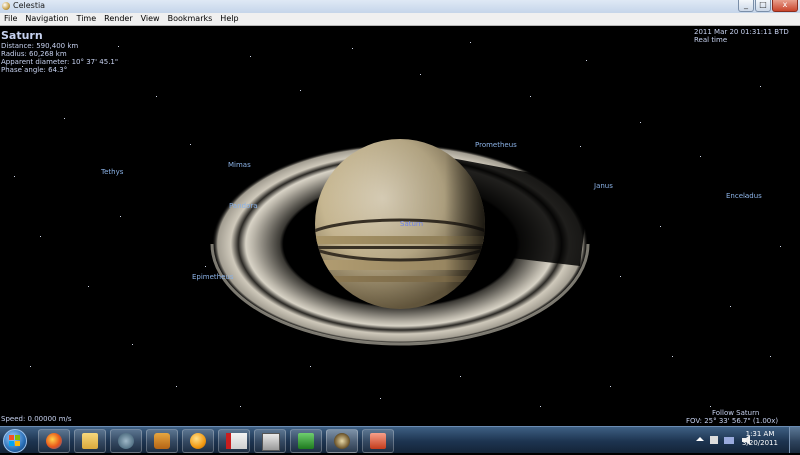 Image resolution: width=800 pixels, height=455 pixels. Describe the element at coordinates (741, 32) in the screenshot. I see `simulation-datetime: 2011 Mar 20 01:31:11 BTD` at that location.